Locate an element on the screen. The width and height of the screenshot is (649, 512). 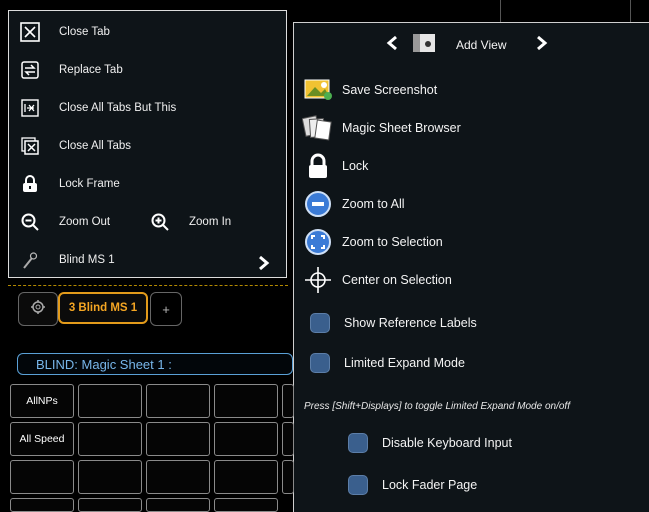
lock-fader-page-label: Lock Fader Page is located at coordinates (430, 485).